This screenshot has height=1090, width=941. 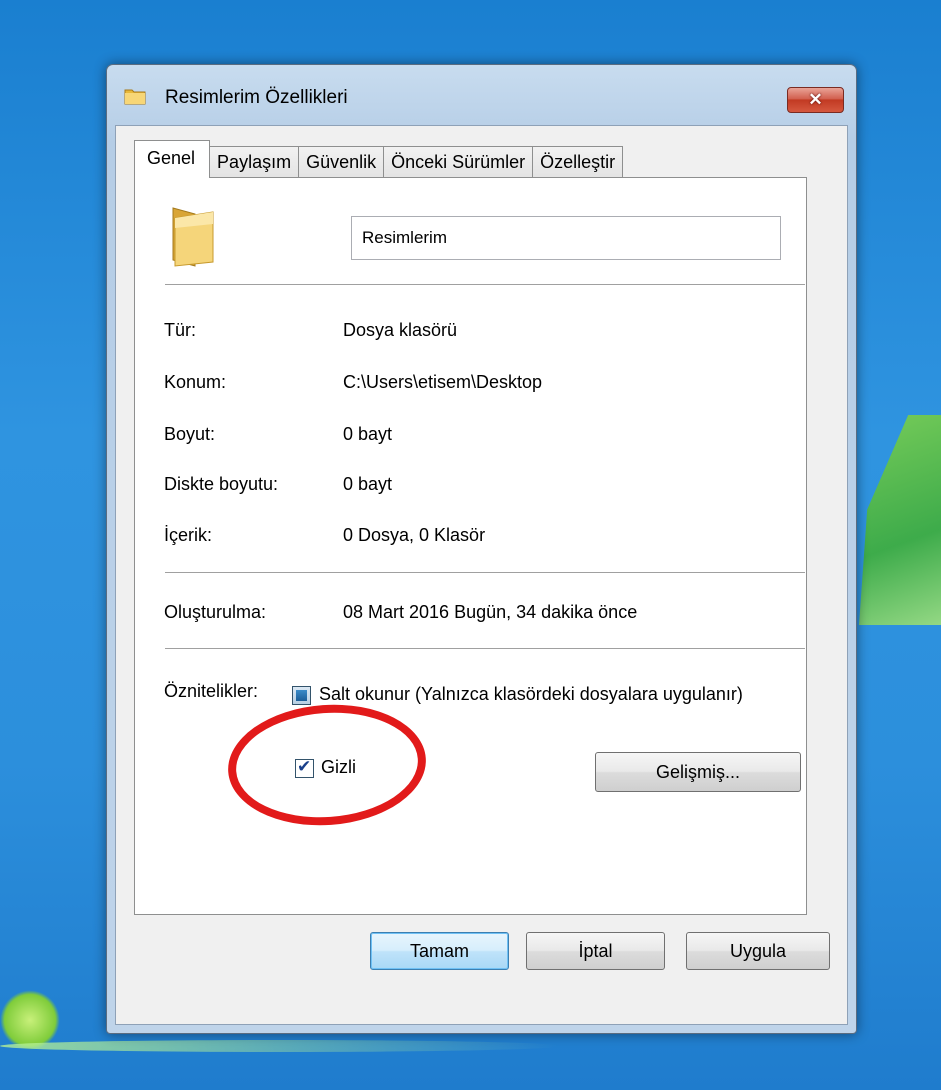 I want to click on disk-size-label: Diskte boyutu:, so click(x=221, y=484).